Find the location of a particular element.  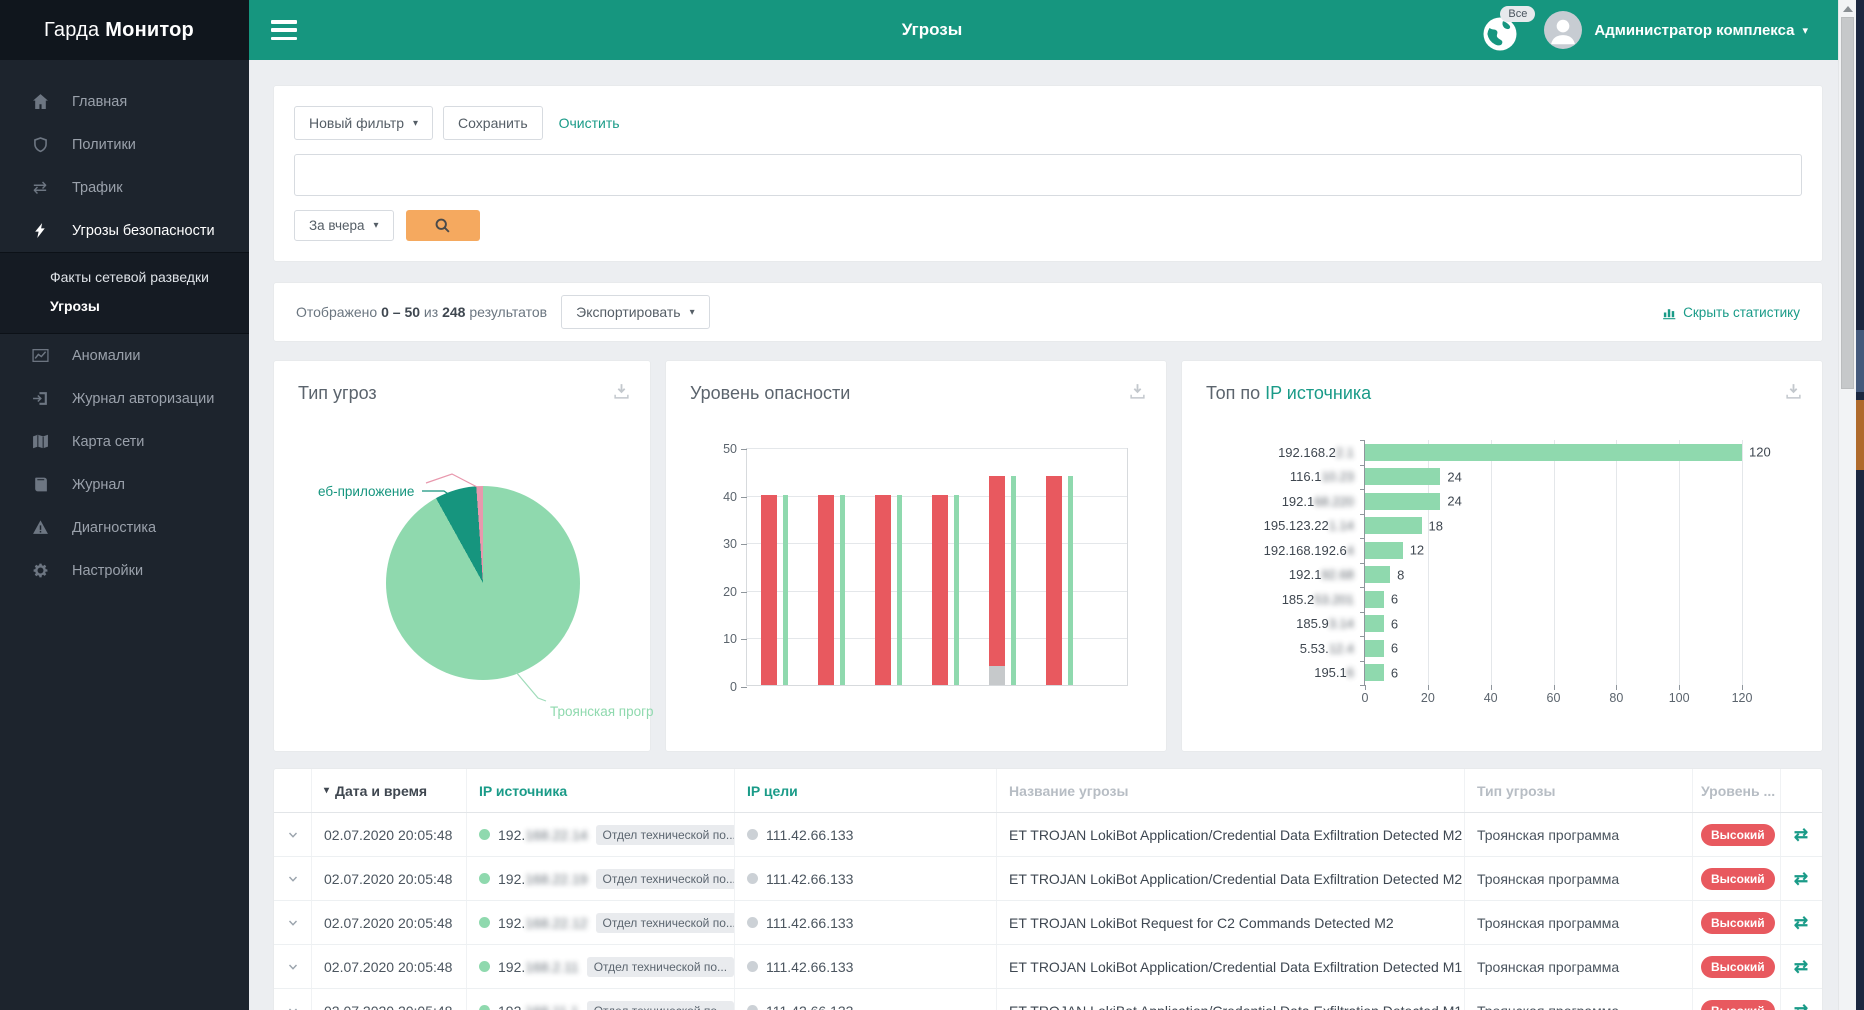

sidebar-item-warning: Диагностика is located at coordinates (124, 527).